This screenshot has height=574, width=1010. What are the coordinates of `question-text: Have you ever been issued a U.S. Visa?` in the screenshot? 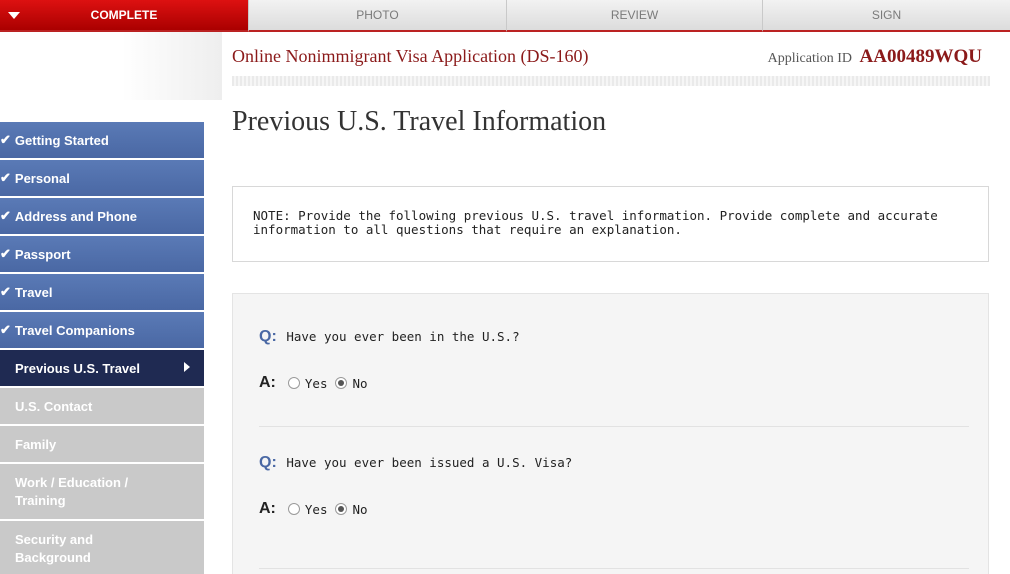 It's located at (429, 462).